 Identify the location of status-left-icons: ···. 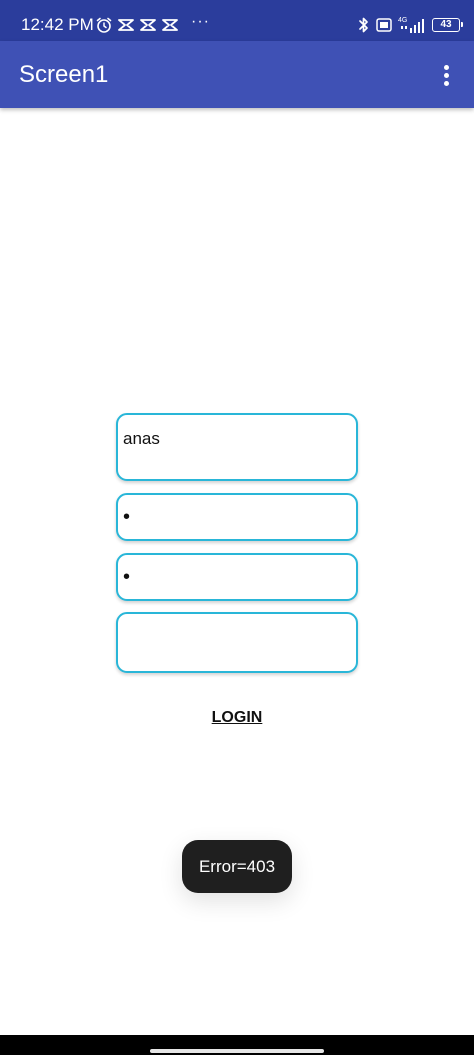
(152, 25).